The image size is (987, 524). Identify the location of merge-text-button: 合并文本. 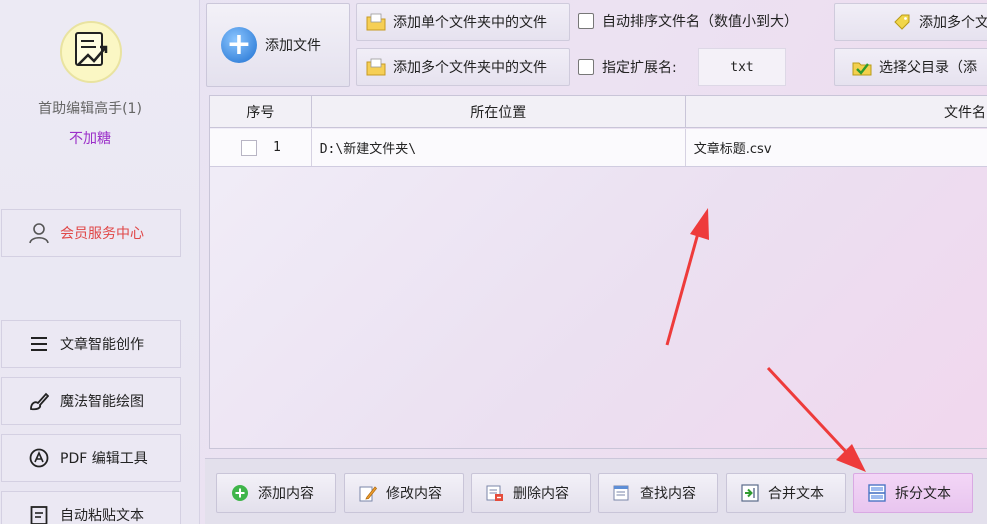
(786, 493).